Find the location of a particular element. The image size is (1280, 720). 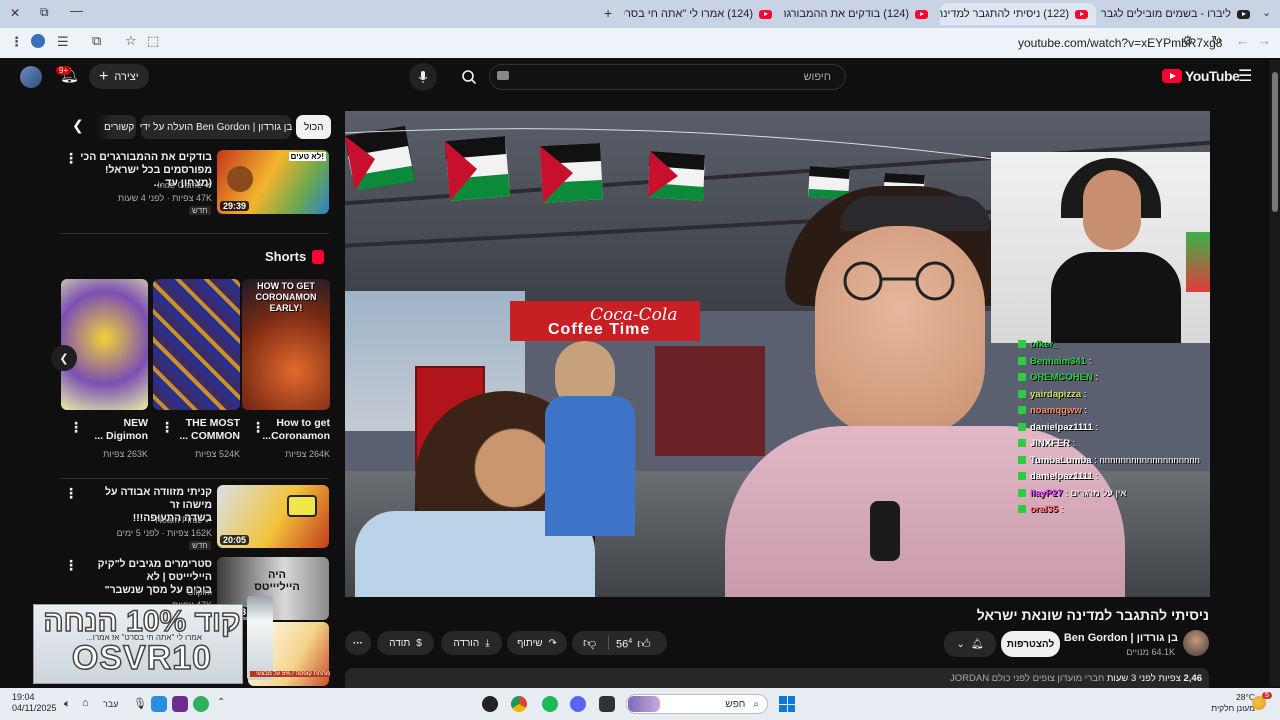

video-title: ניסיתי להתגבר למדינה שונאת ישראל is located at coordinates (1092, 615).